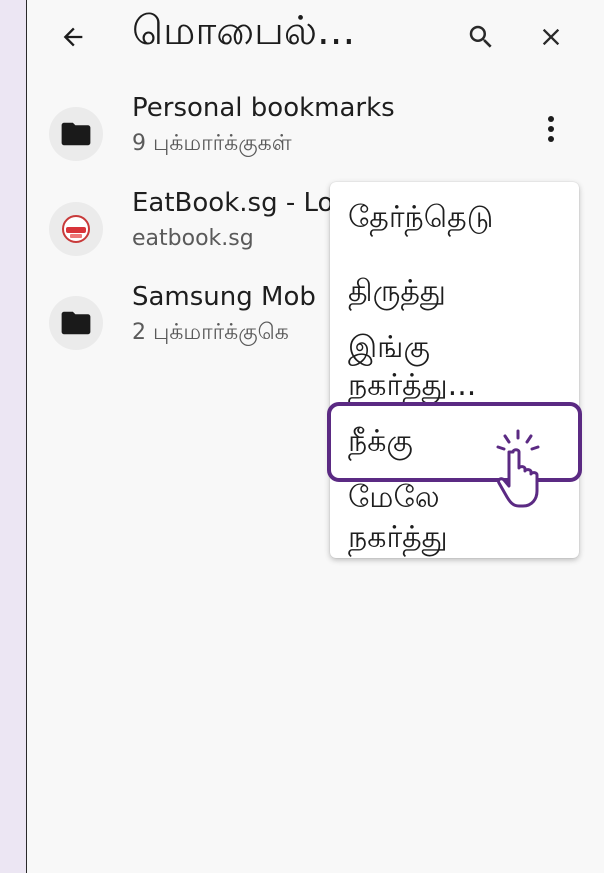 Image resolution: width=604 pixels, height=873 pixels. I want to click on close-icon, so click(551, 37).